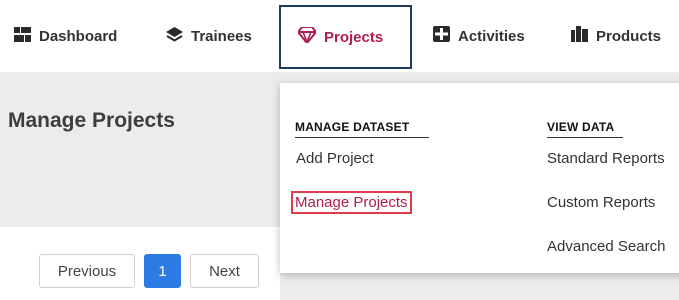 This screenshot has width=679, height=300. I want to click on pagination-previous-button: Previous, so click(87, 271).